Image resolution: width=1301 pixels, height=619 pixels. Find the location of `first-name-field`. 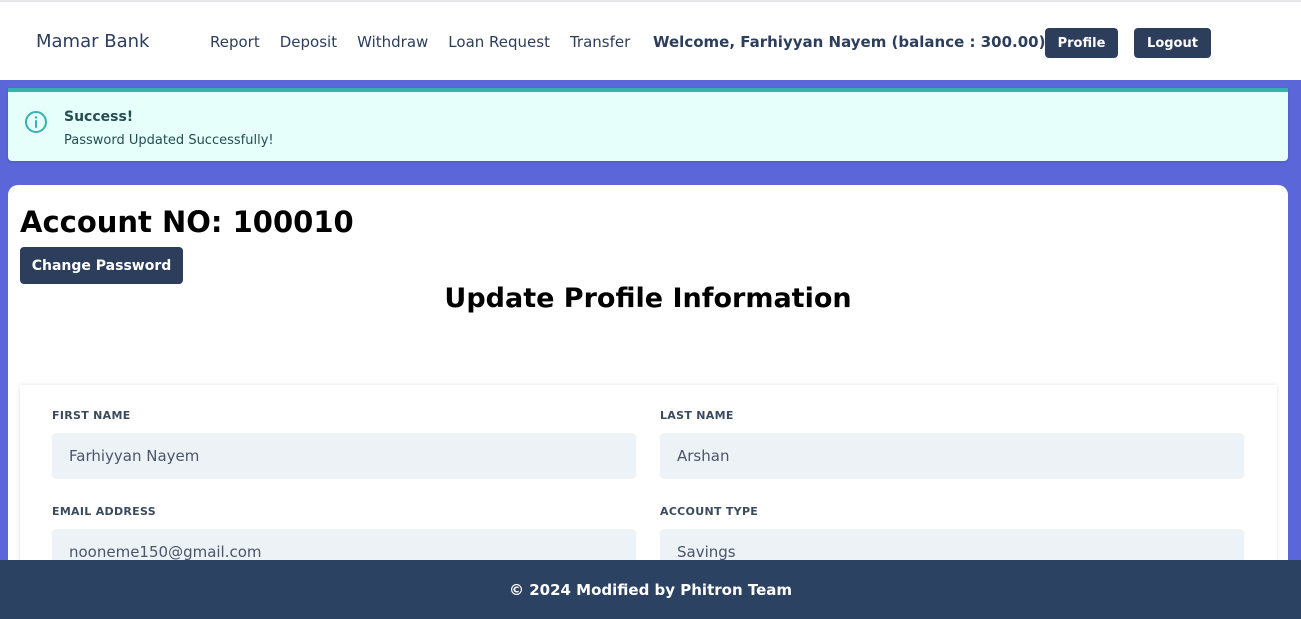

first-name-field is located at coordinates (344, 456).